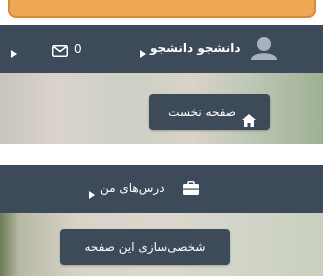  Describe the element at coordinates (191, 189) in the screenshot. I see `briefcase-icon` at that location.